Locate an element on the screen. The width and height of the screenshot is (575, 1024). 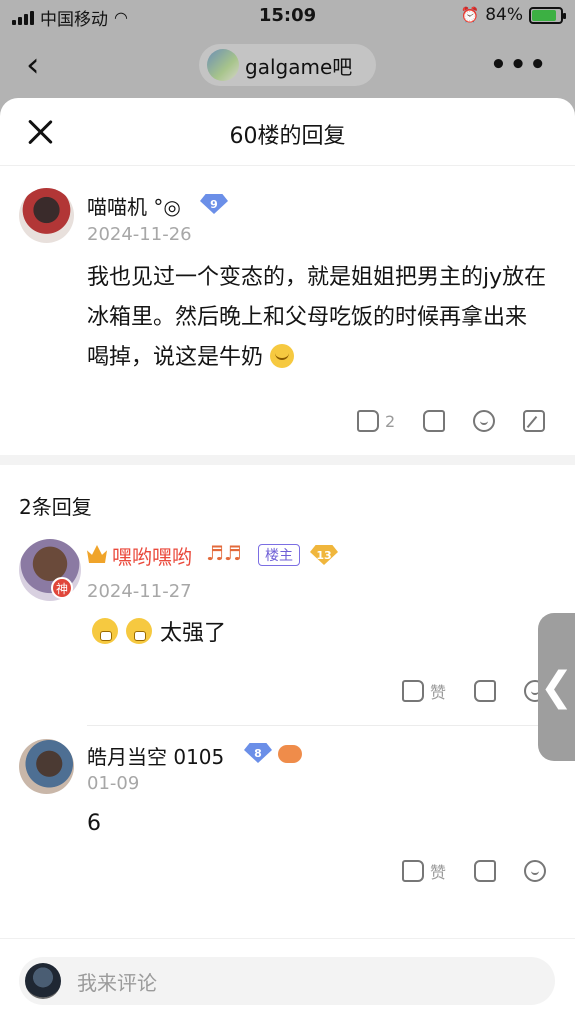
level-gem-icon: 8 is located at coordinates (258, 753).